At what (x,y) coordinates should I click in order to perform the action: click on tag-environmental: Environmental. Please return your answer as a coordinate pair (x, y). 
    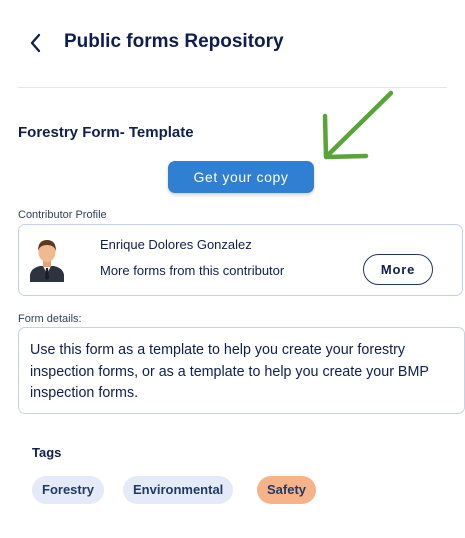
    Looking at the image, I should click on (178, 490).